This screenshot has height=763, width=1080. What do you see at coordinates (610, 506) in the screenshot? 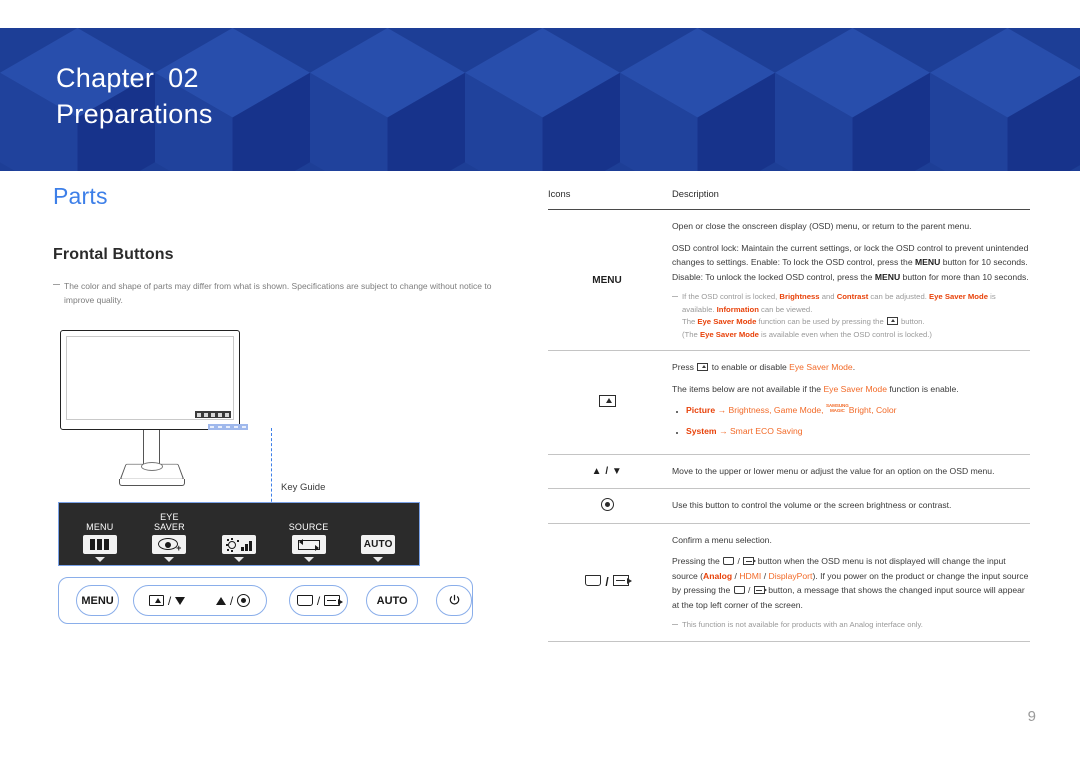
I see `row-icon-dot` at bounding box center [610, 506].